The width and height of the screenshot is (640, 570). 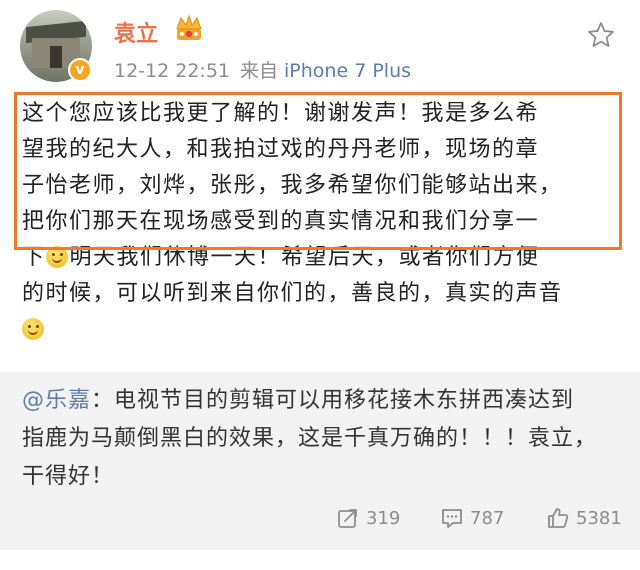 I want to click on like-button: 5381, so click(x=584, y=518).